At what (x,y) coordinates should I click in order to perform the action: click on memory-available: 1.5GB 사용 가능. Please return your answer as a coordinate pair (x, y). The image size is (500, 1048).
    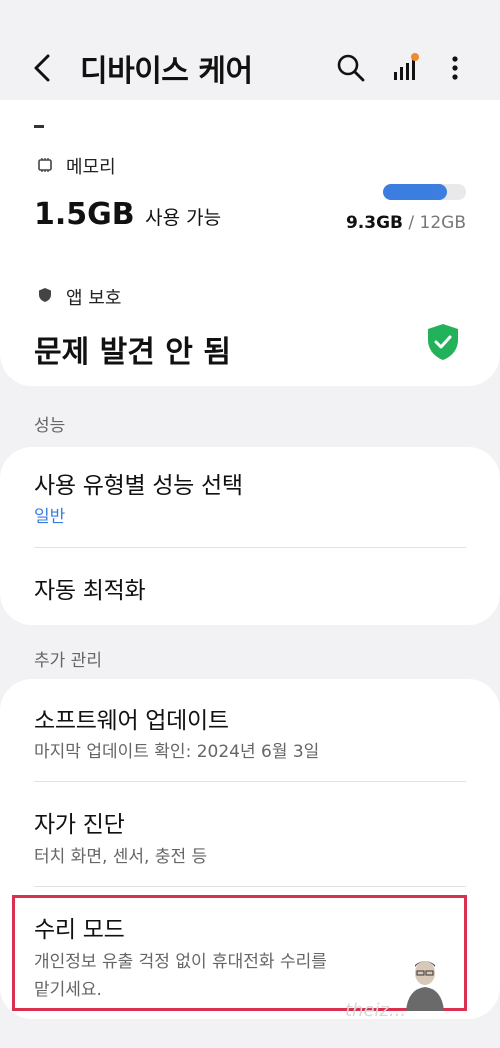
    Looking at the image, I should click on (127, 214).